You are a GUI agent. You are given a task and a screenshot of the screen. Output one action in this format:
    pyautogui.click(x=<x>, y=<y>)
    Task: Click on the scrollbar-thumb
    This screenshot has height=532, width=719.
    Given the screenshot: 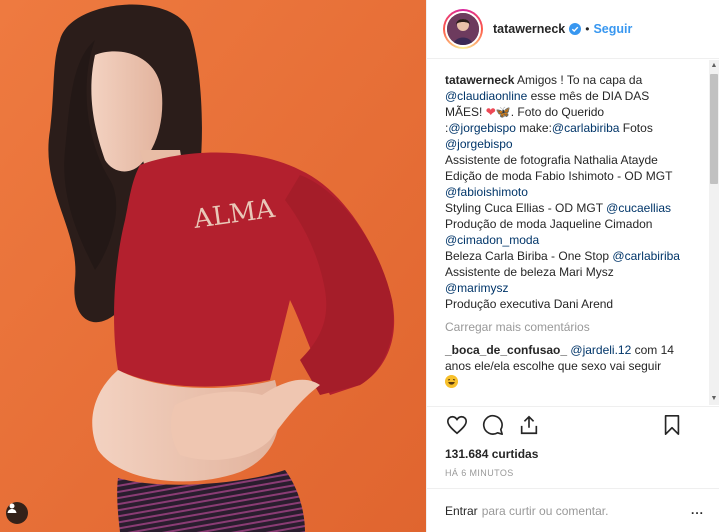 What is the action you would take?
    pyautogui.click(x=714, y=129)
    